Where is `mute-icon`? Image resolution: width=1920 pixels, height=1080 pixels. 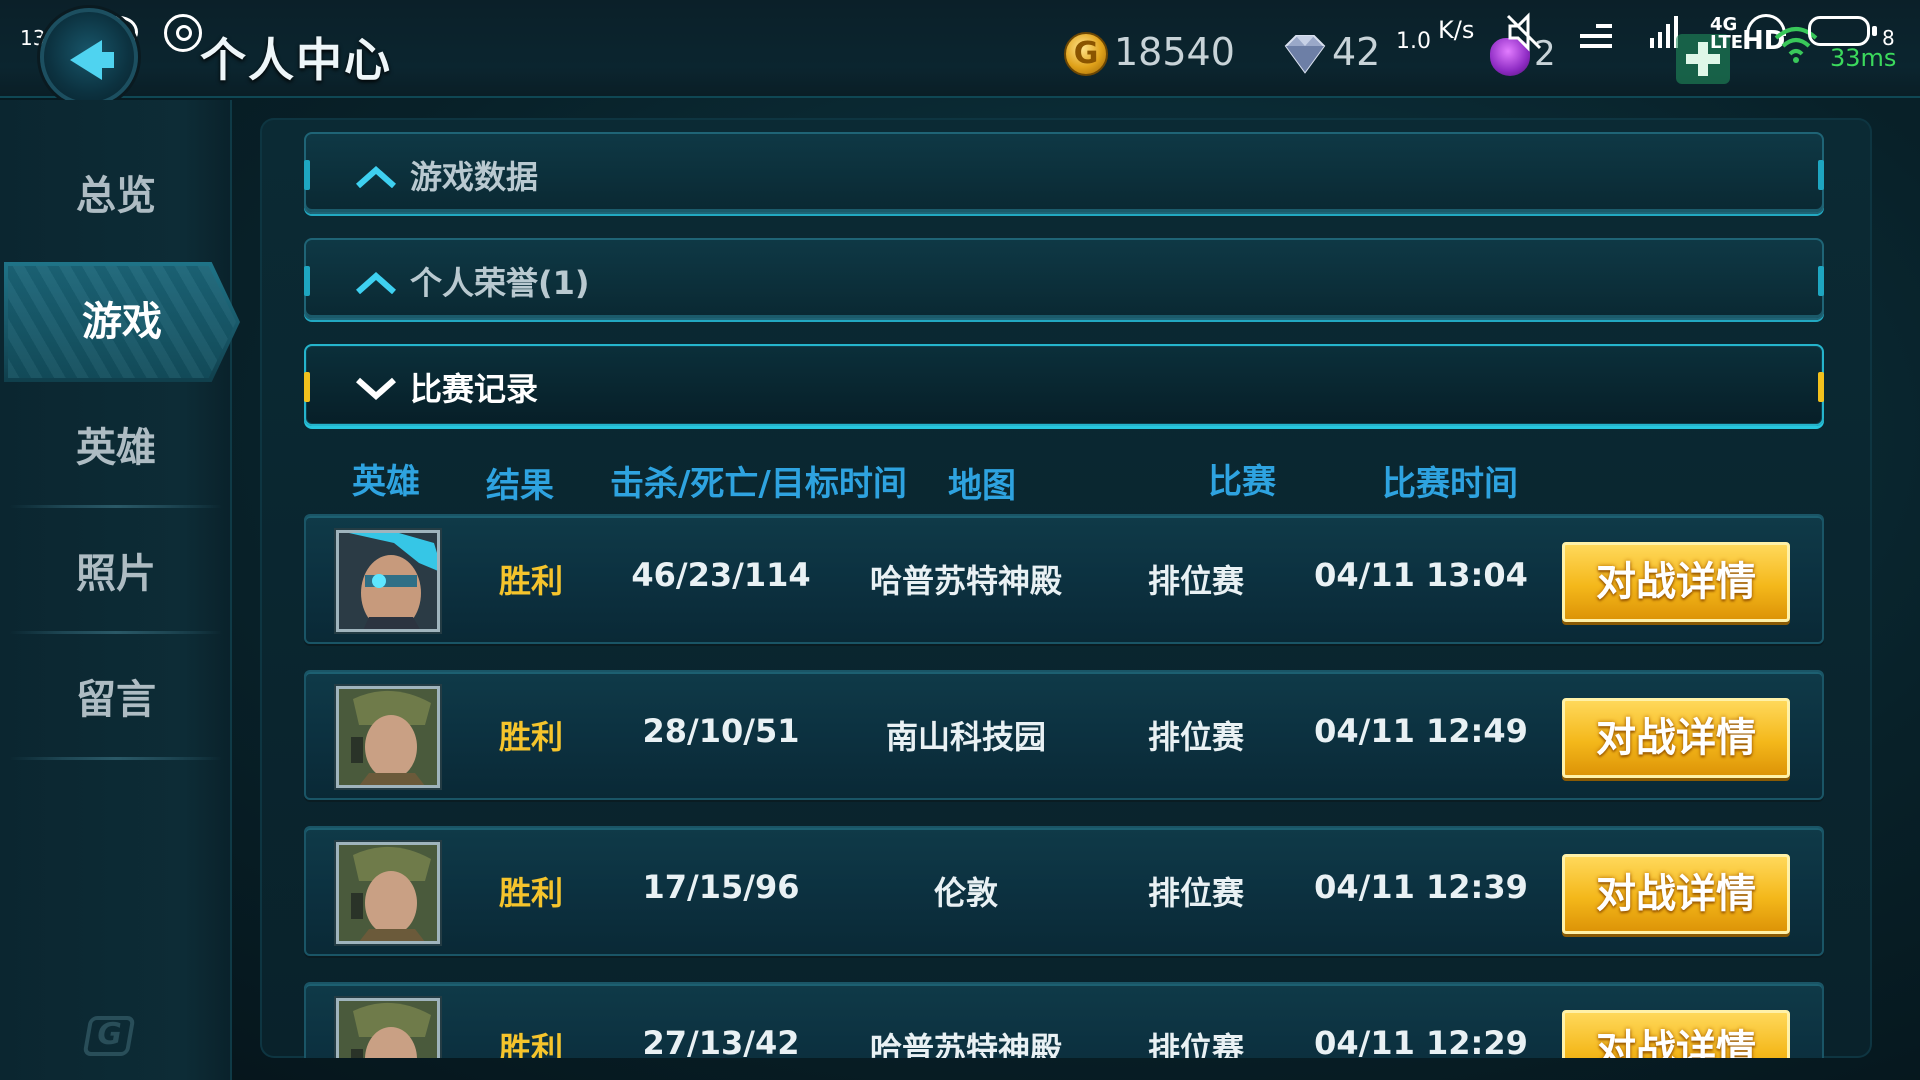 mute-icon is located at coordinates (1524, 32).